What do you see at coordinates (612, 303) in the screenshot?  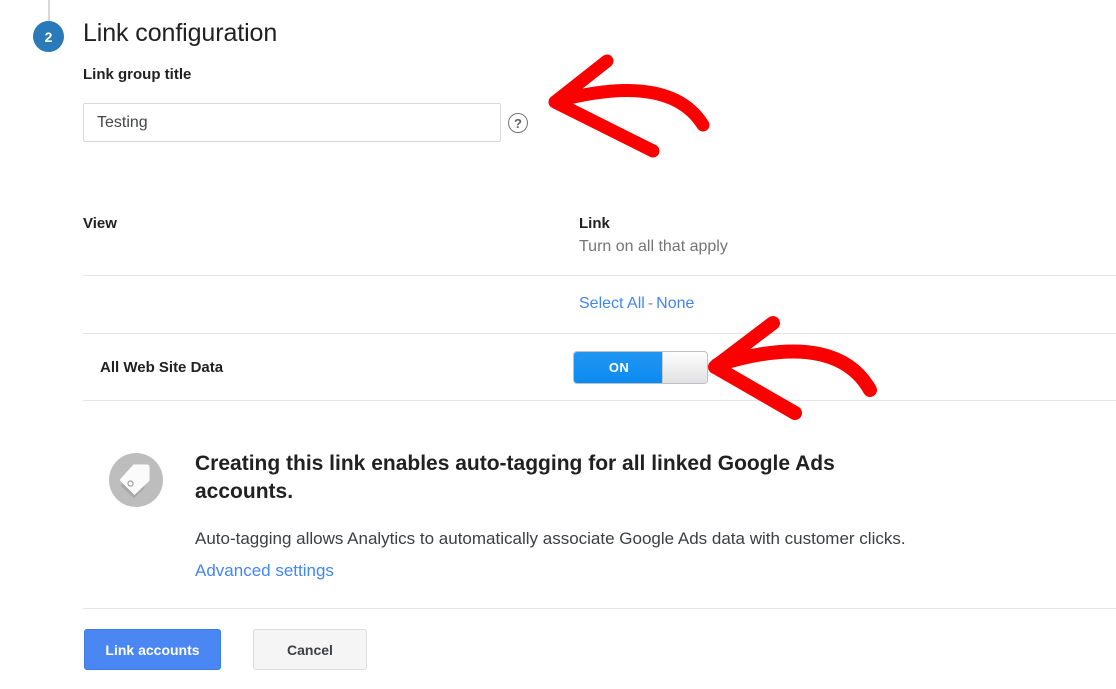 I see `select-all-link: Select All` at bounding box center [612, 303].